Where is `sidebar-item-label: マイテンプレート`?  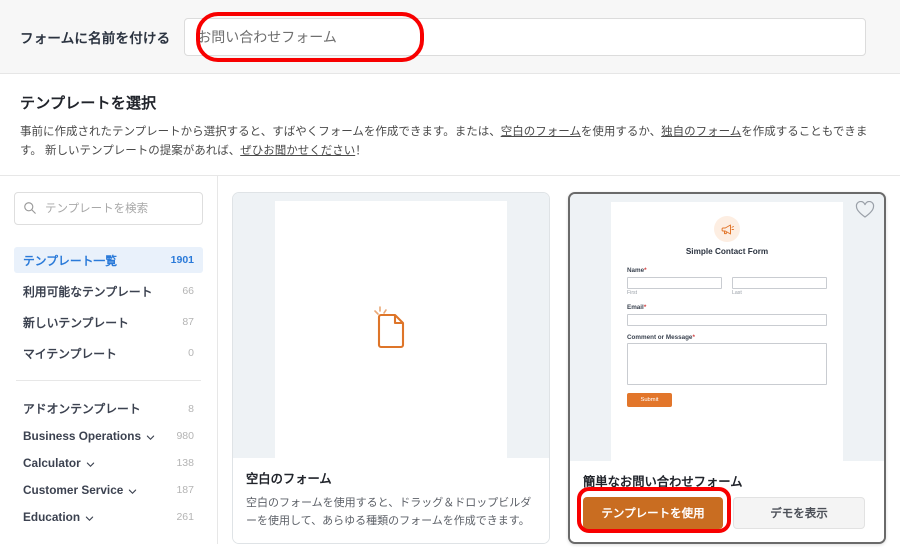
sidebar-item-label: マイテンプレート is located at coordinates (70, 353).